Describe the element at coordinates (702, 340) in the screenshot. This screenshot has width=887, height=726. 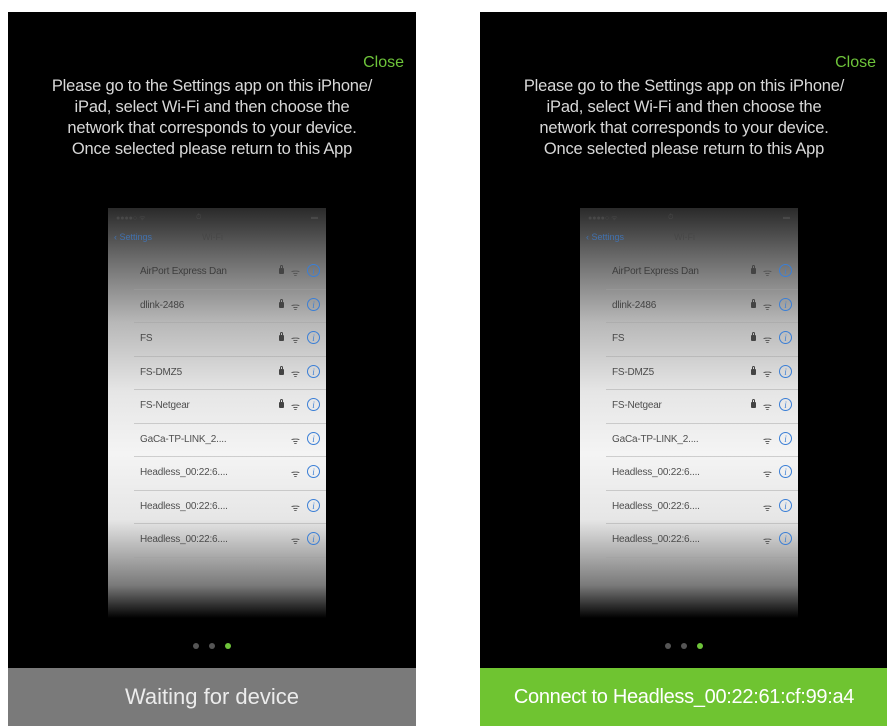
I see `network-row: FS ᯤ i` at that location.